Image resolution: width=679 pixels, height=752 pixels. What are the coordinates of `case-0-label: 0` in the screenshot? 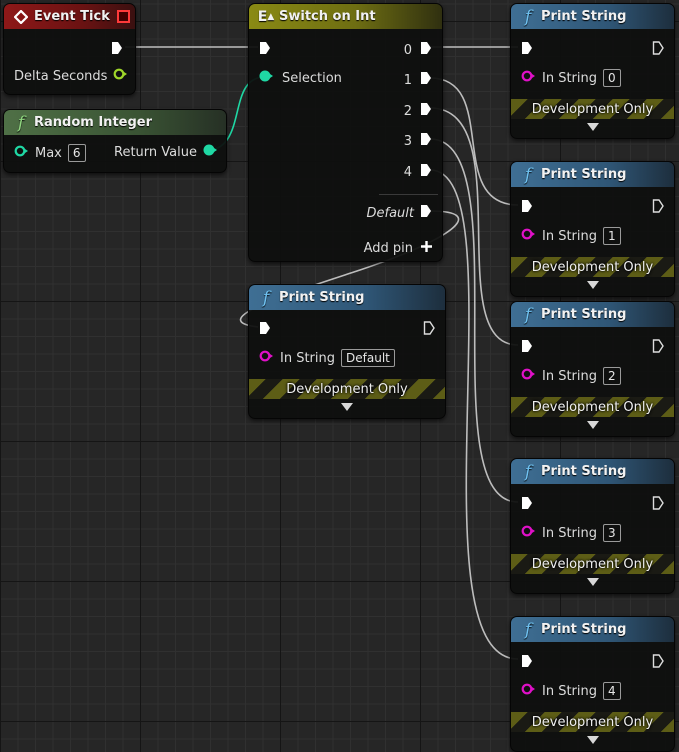 It's located at (407, 50).